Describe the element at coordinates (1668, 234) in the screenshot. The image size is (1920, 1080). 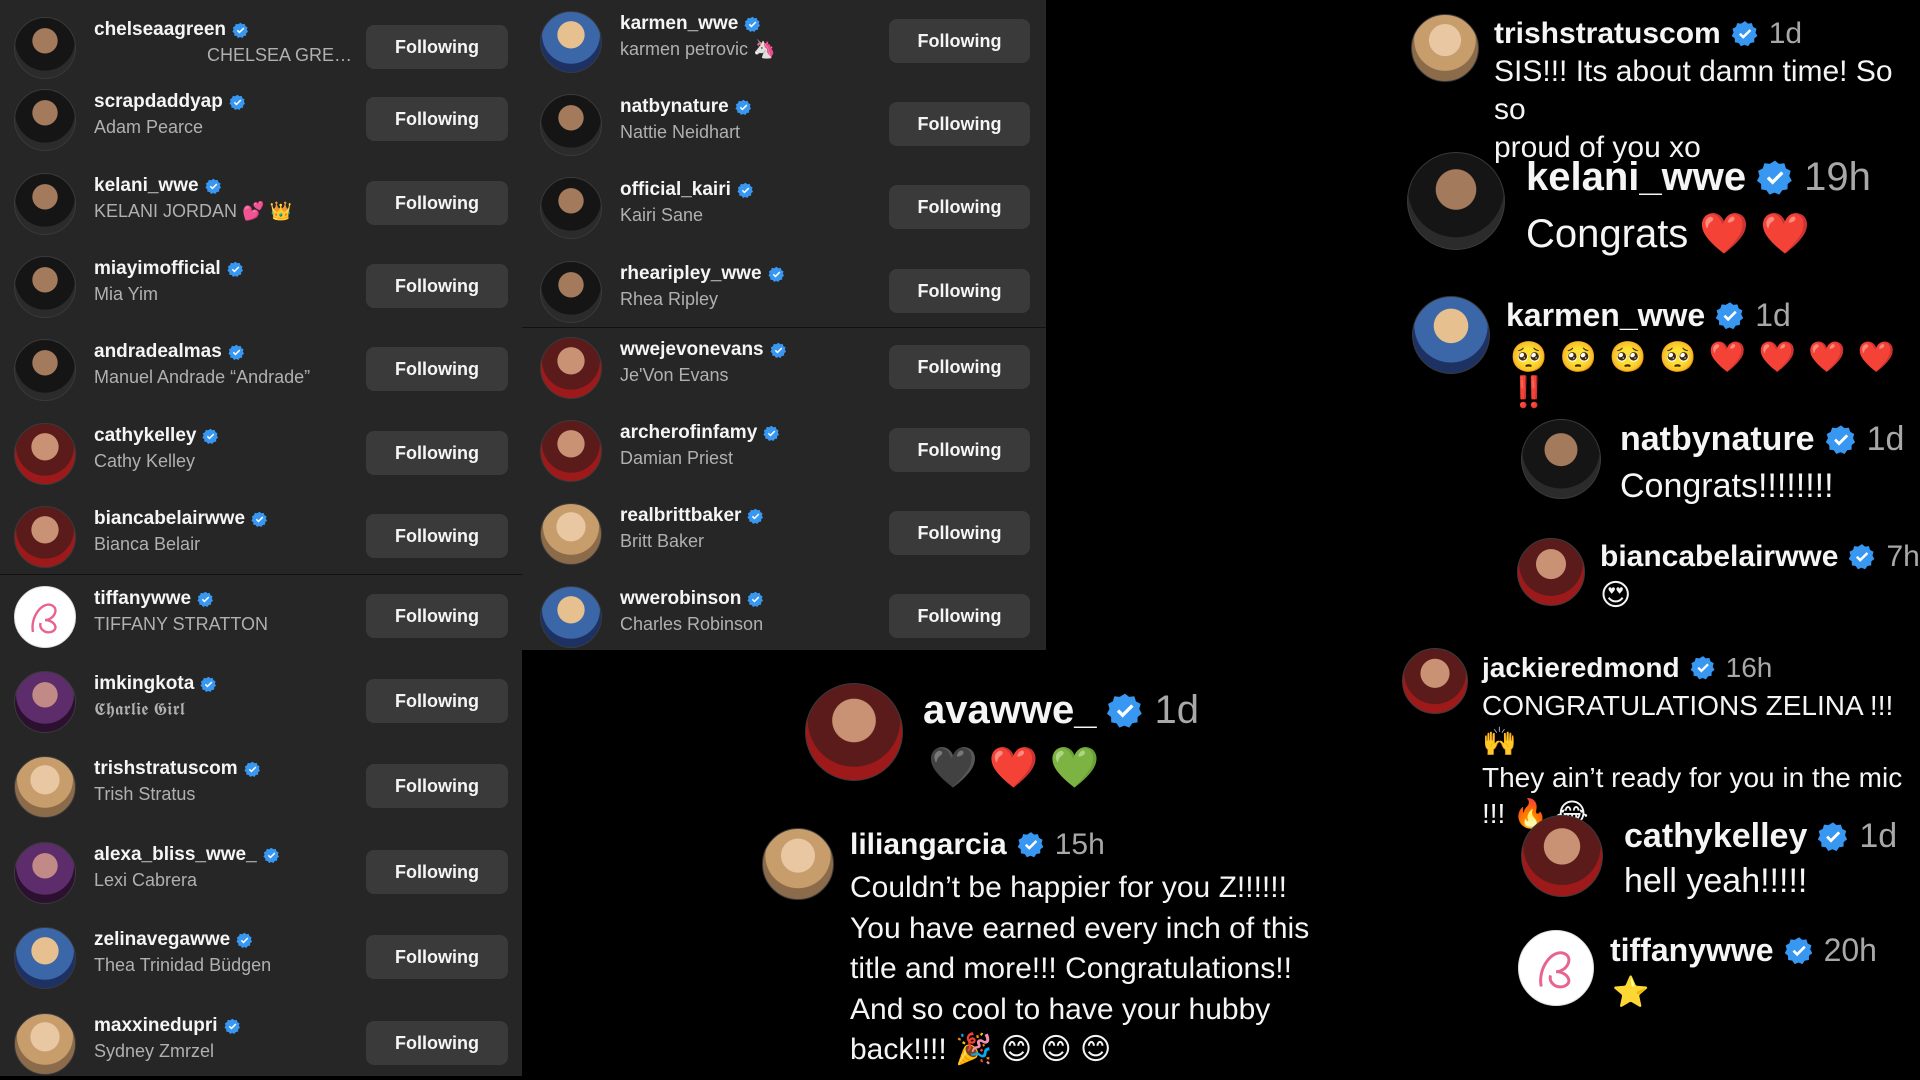
I see `comment-text: Congrats ❤️ ❤️` at that location.